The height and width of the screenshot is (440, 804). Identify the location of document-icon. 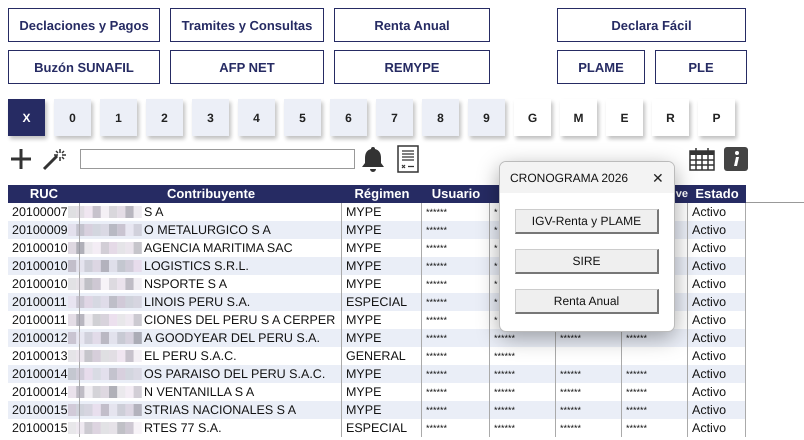
(408, 159).